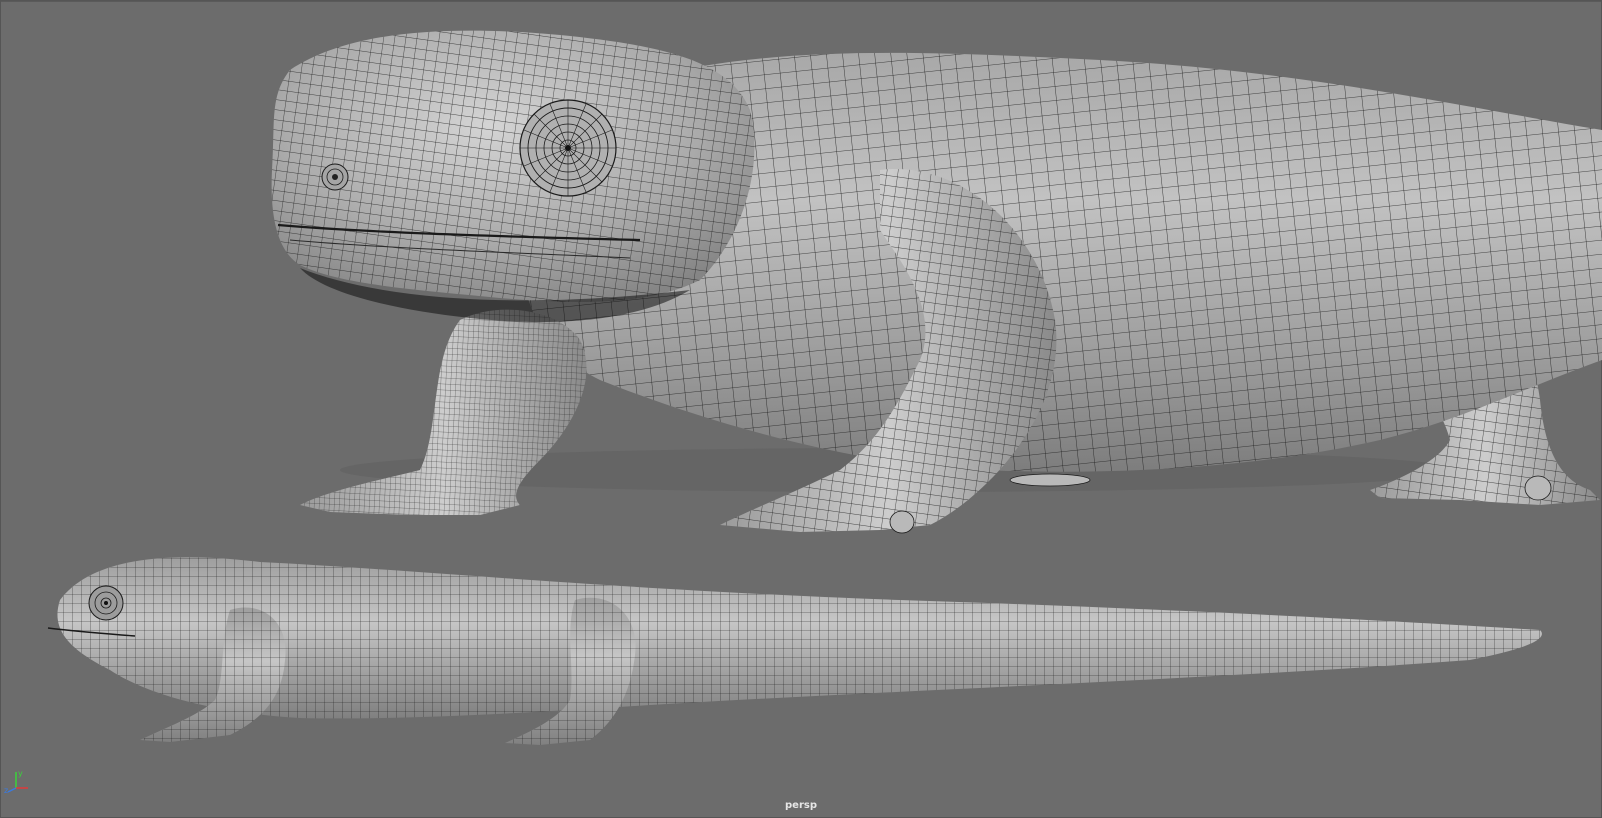 Image resolution: width=1602 pixels, height=818 pixels. Describe the element at coordinates (12, 790) in the screenshot. I see `z-axis-line` at that location.